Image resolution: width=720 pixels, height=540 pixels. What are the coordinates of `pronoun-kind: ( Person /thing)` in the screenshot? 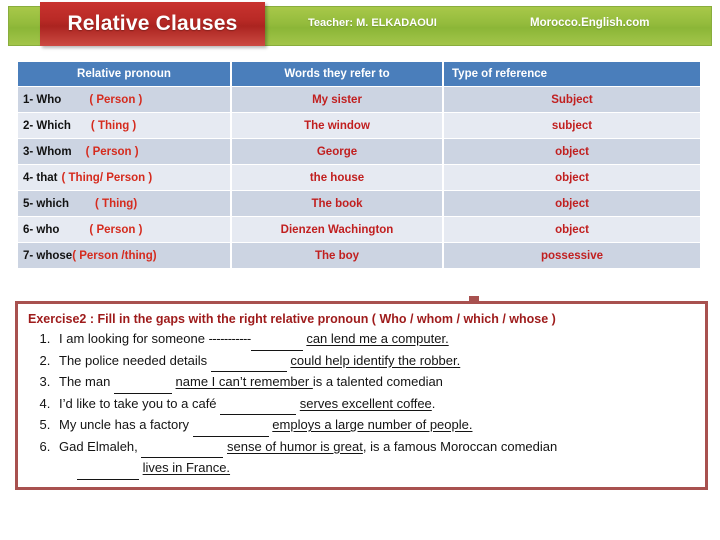 It's located at (114, 255).